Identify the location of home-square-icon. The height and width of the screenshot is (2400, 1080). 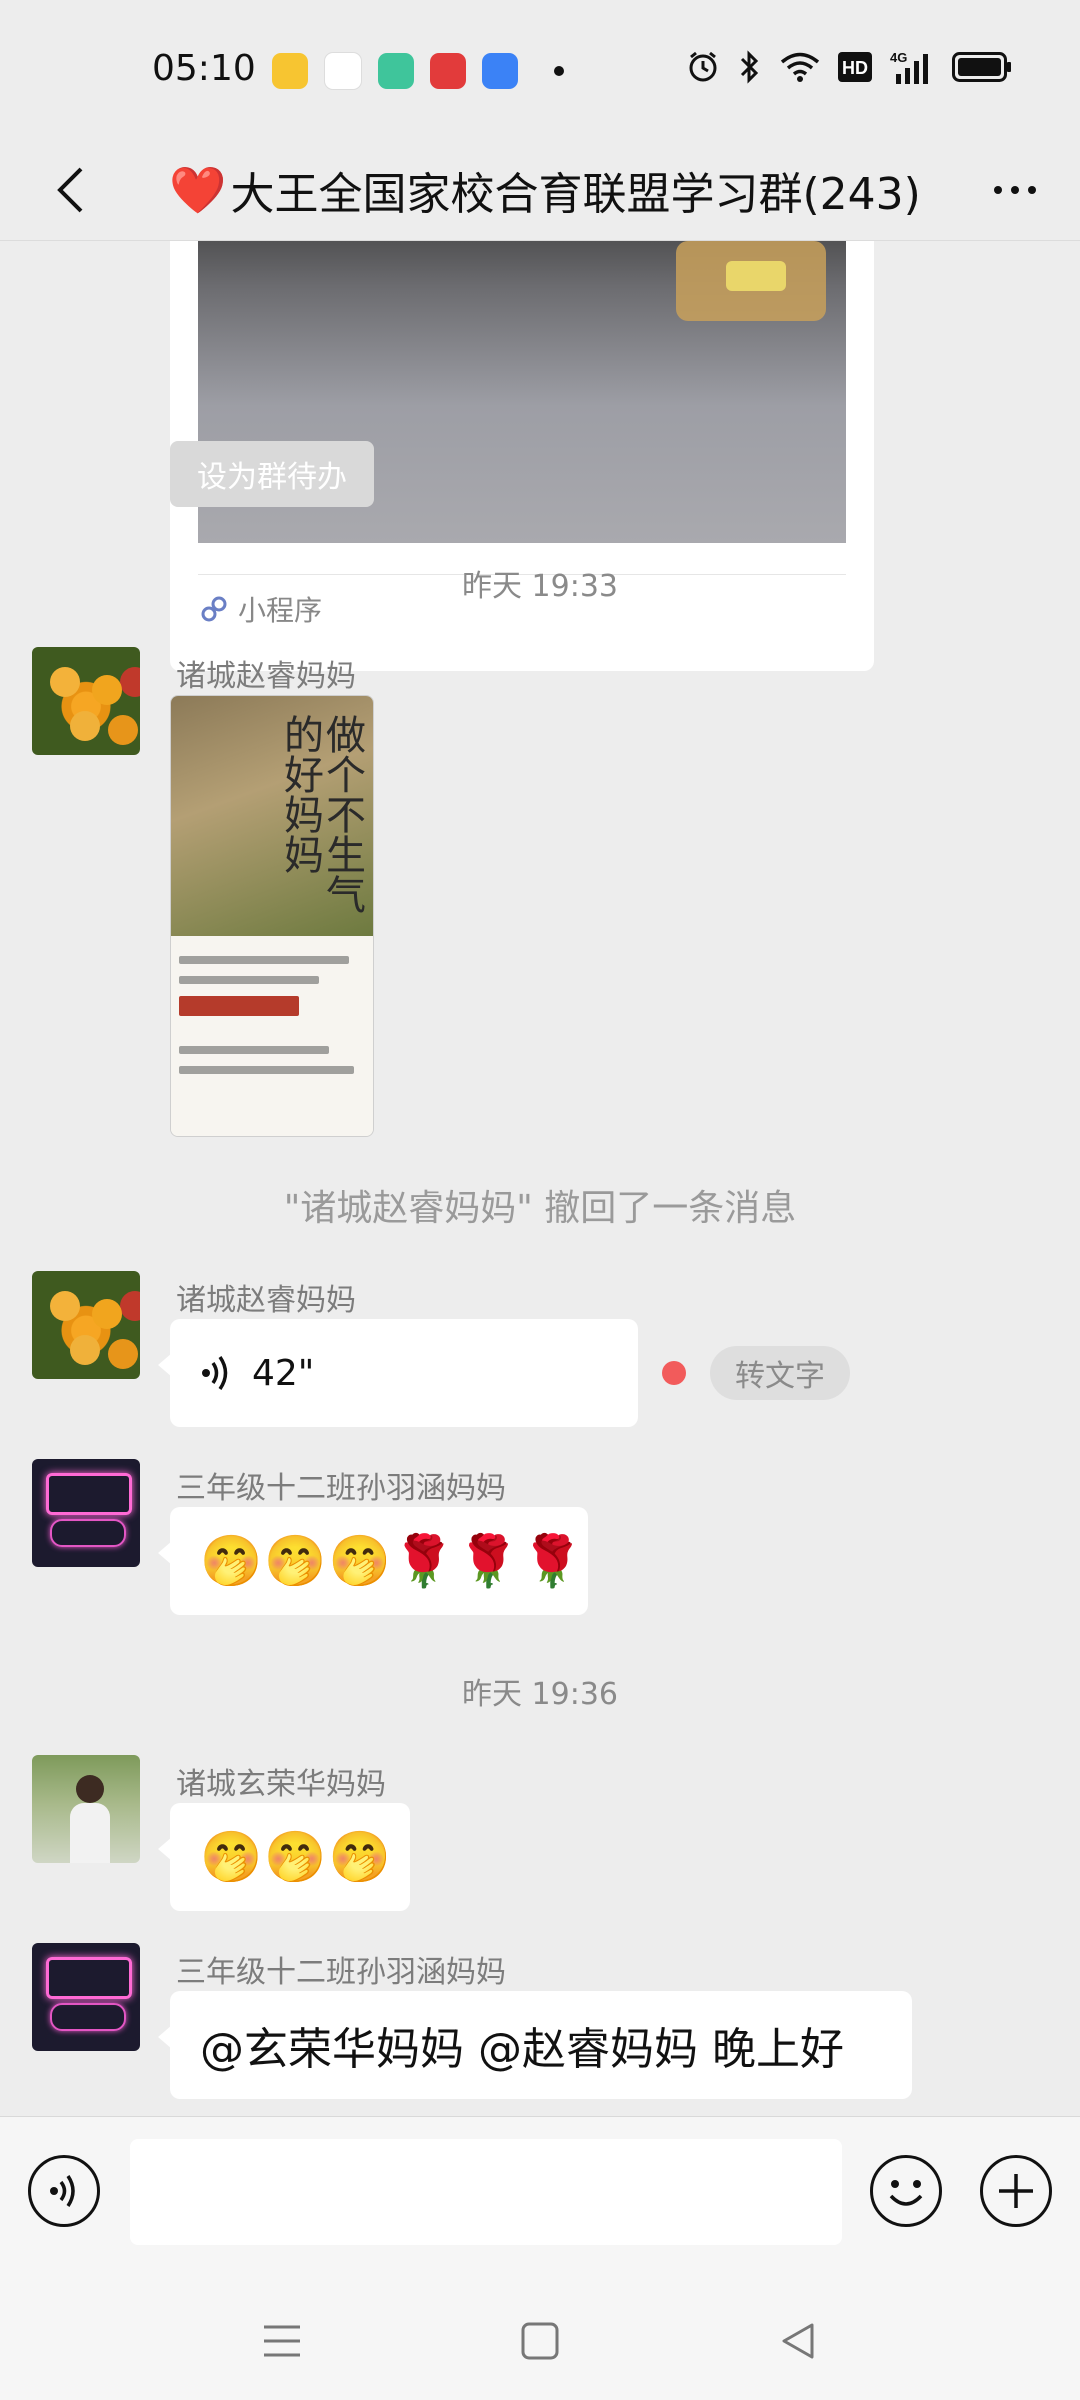
(540, 2341).